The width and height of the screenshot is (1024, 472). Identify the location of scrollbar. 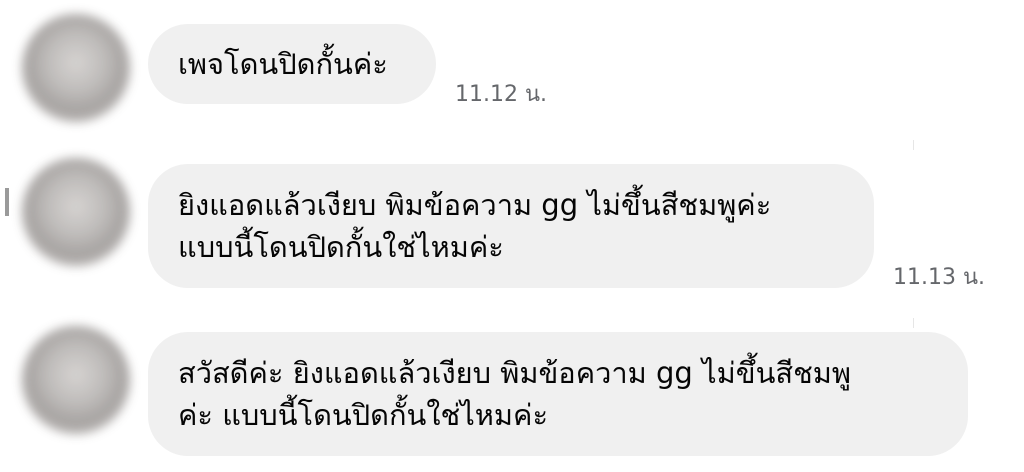
(7, 202).